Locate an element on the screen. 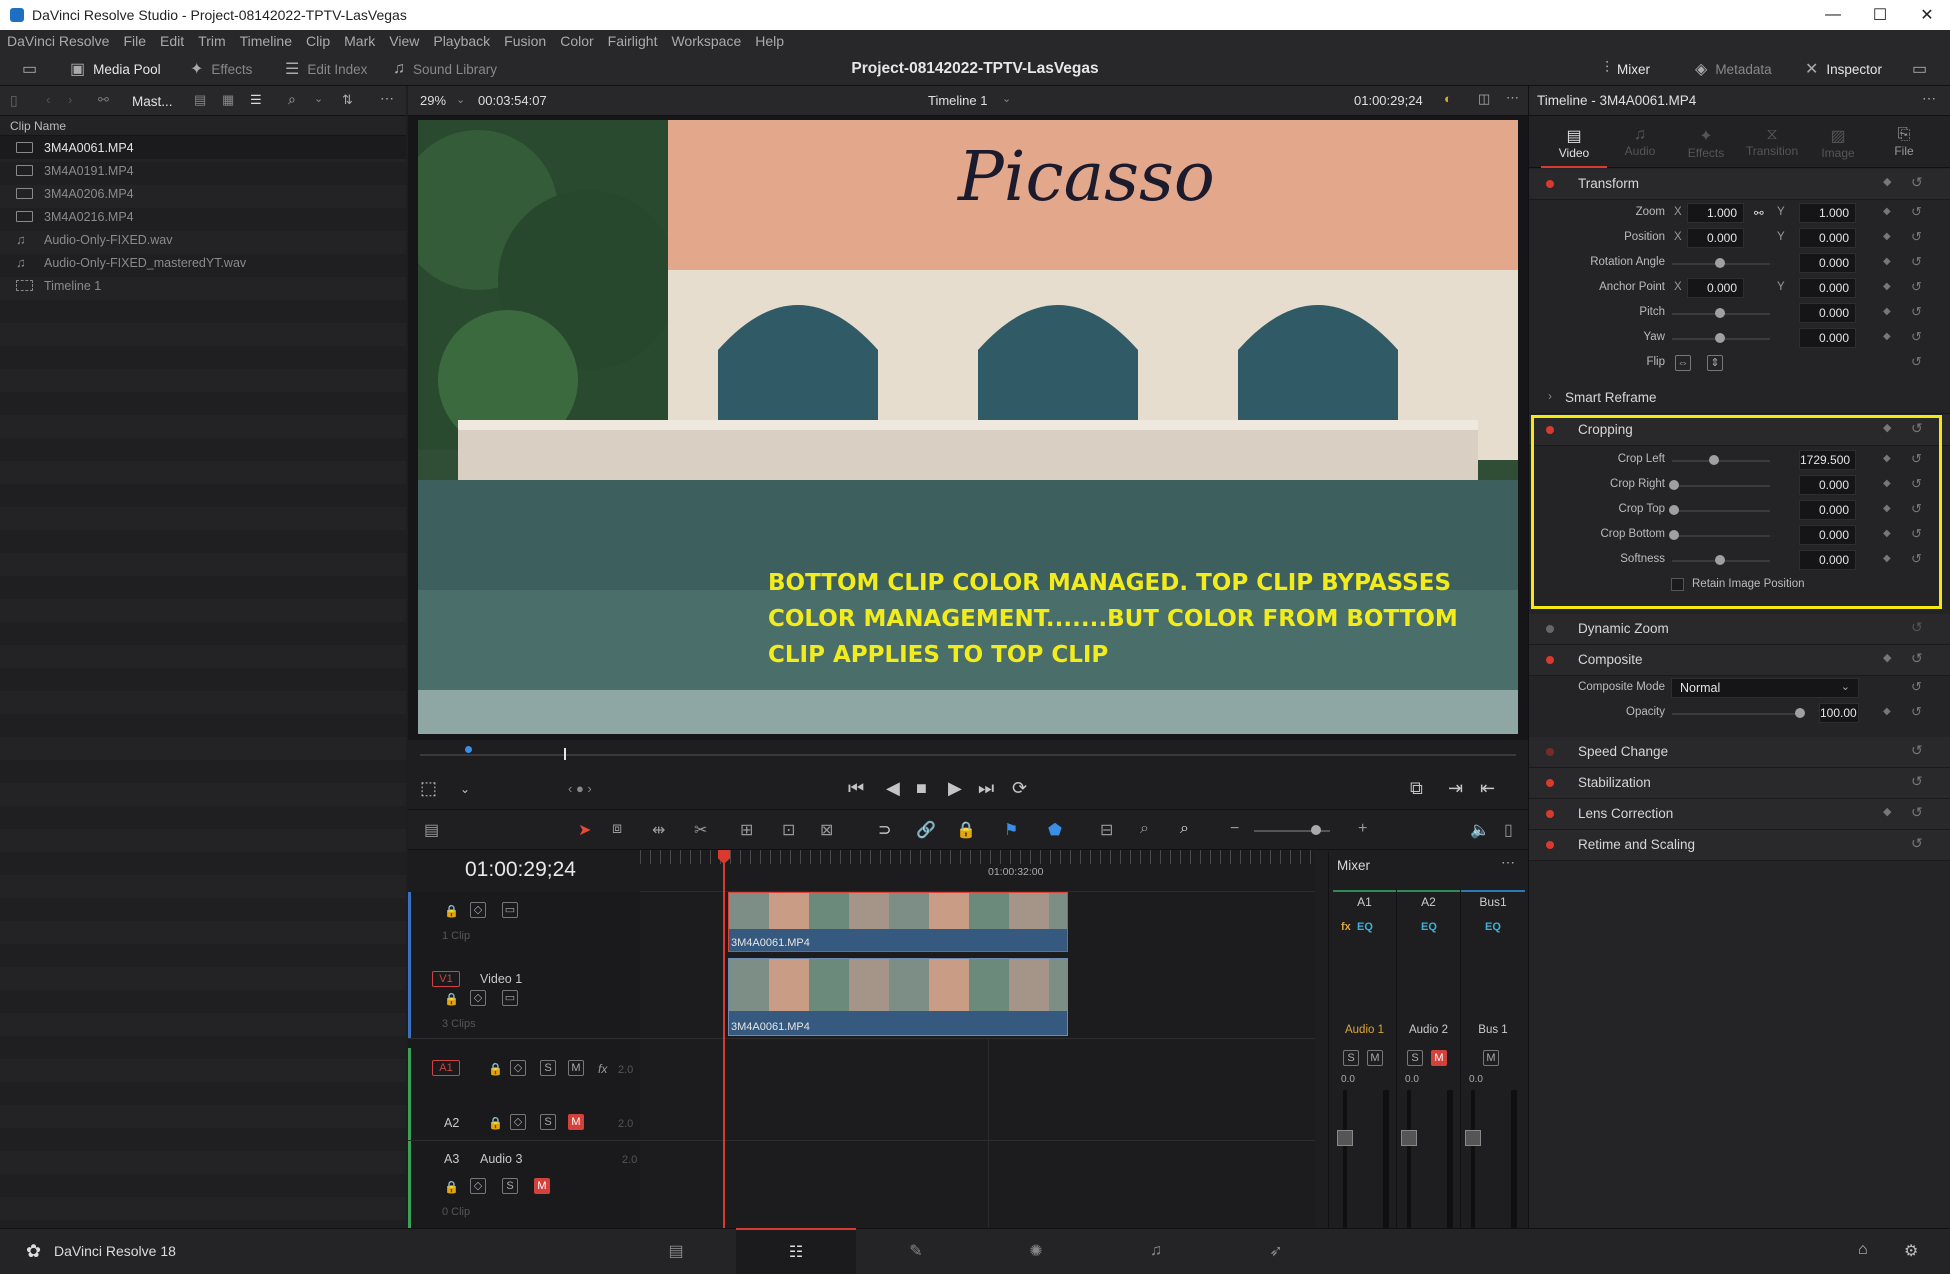  settings-gear-icon: ⚙ is located at coordinates (1911, 1251).